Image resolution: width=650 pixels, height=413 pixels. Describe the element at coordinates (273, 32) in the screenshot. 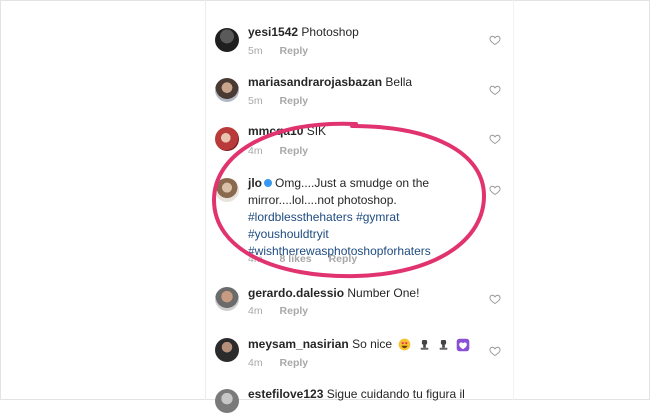

I see `comment-username: yesi1542` at that location.